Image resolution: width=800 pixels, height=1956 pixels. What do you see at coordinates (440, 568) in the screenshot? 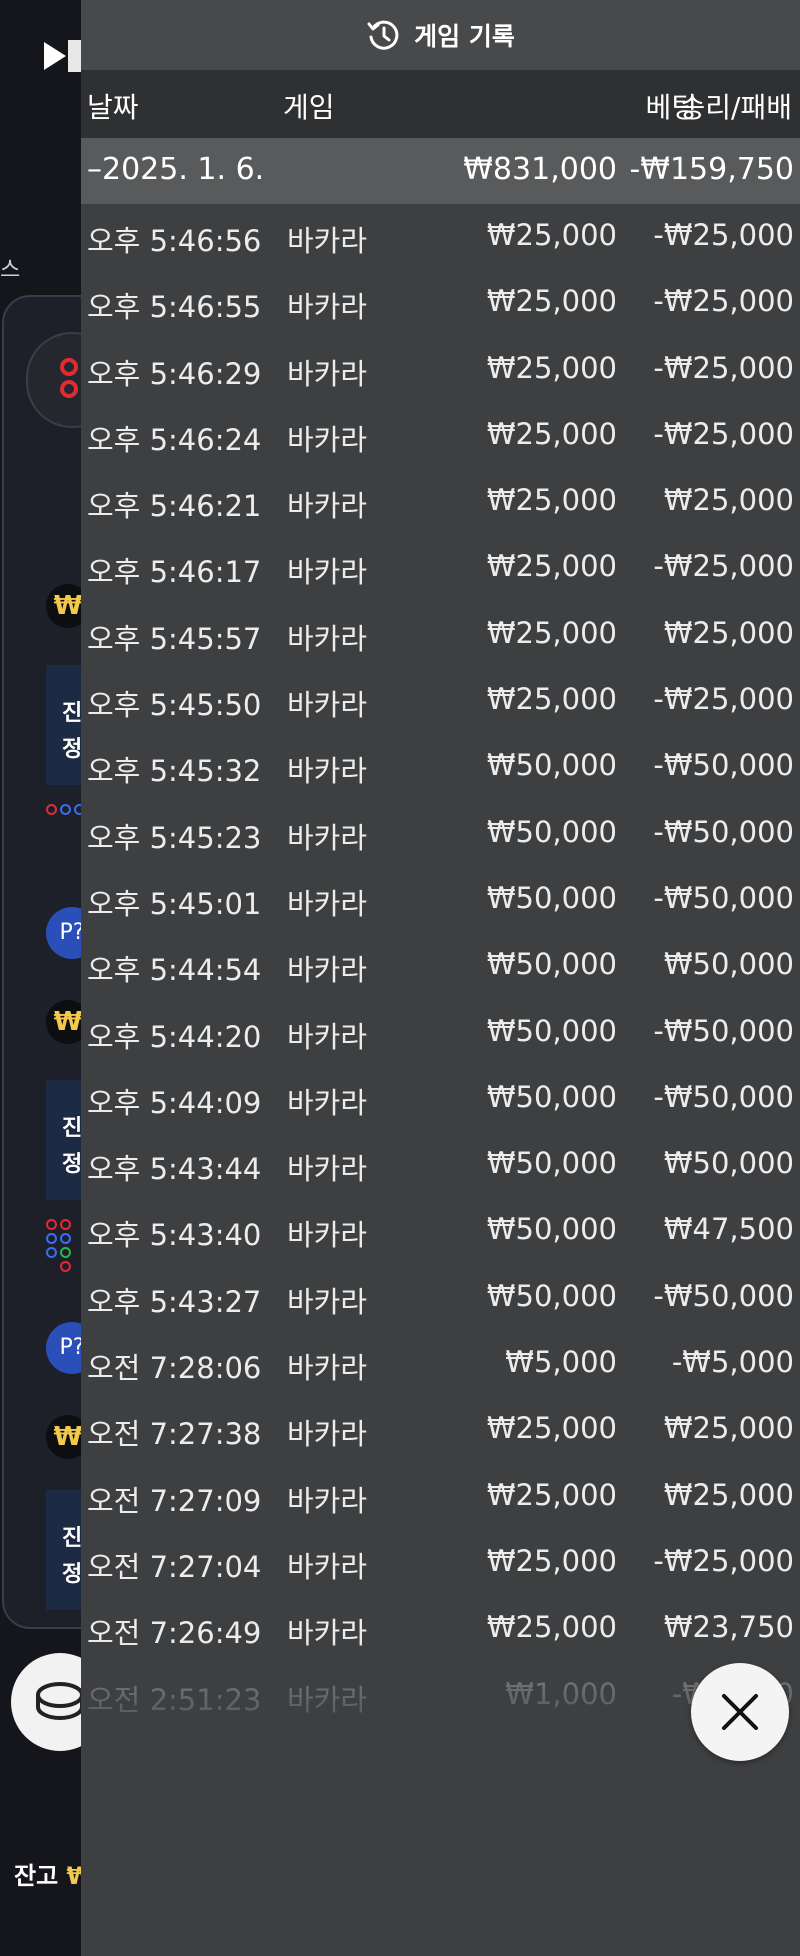
I see `history-row: 오후 5:46:17 바카라 ₩25,000 -₩25,000` at bounding box center [440, 568].